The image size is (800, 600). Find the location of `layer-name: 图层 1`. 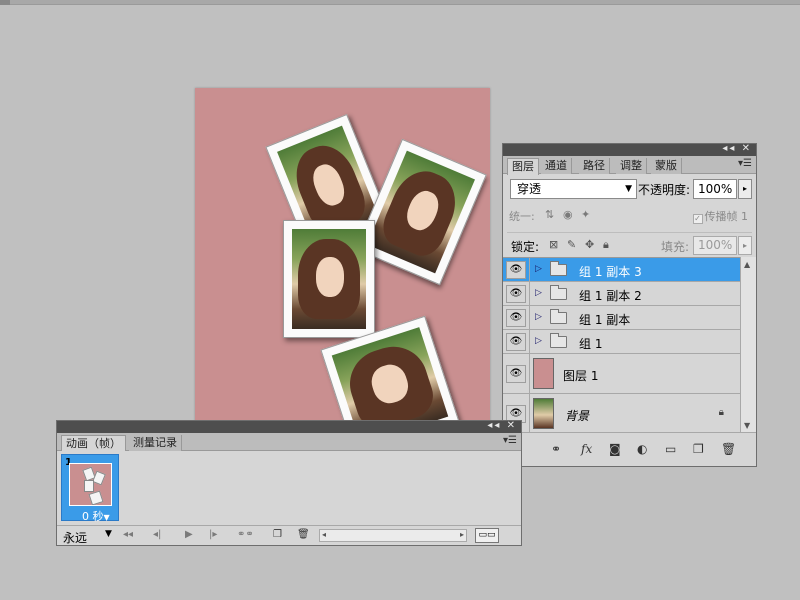

layer-name: 图层 1 is located at coordinates (581, 376).